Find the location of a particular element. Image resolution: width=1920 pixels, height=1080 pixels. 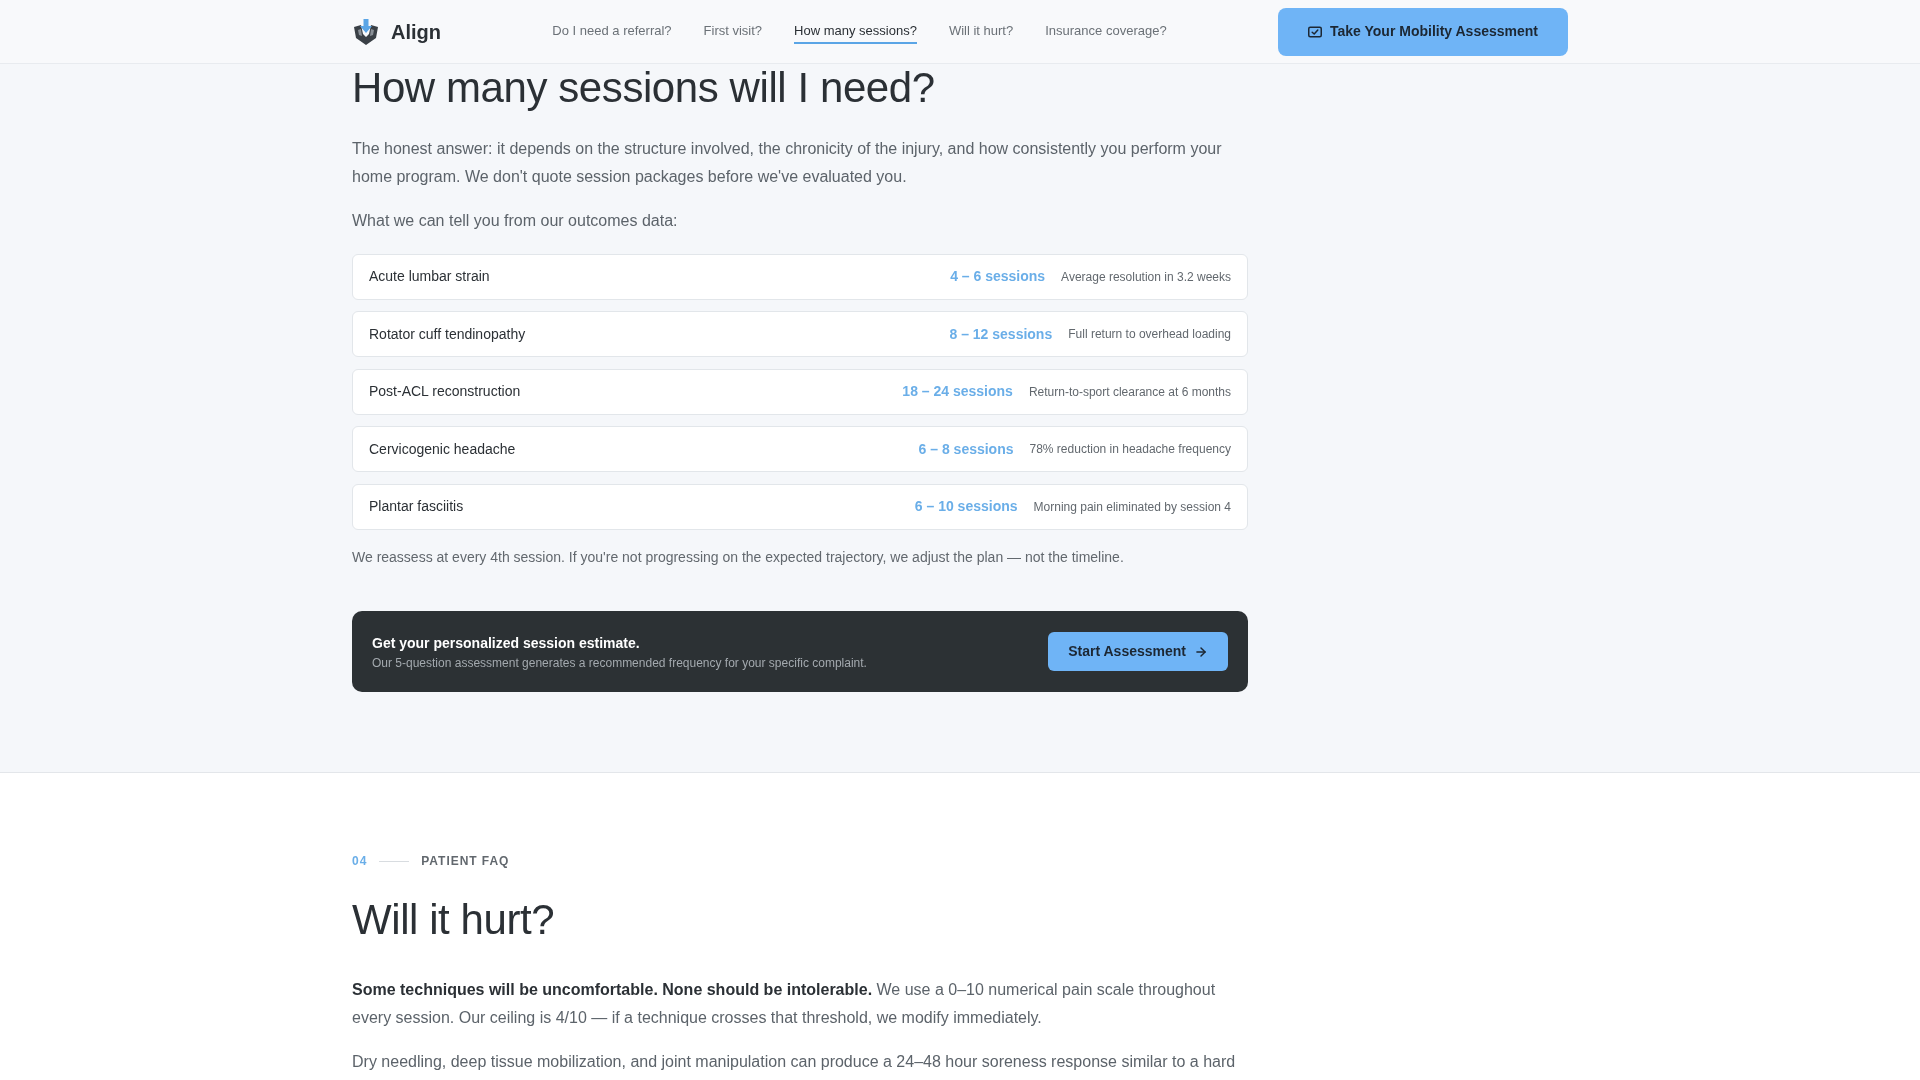

body-paragraph: What we can tell you from our outcomes data: is located at coordinates (515, 221).